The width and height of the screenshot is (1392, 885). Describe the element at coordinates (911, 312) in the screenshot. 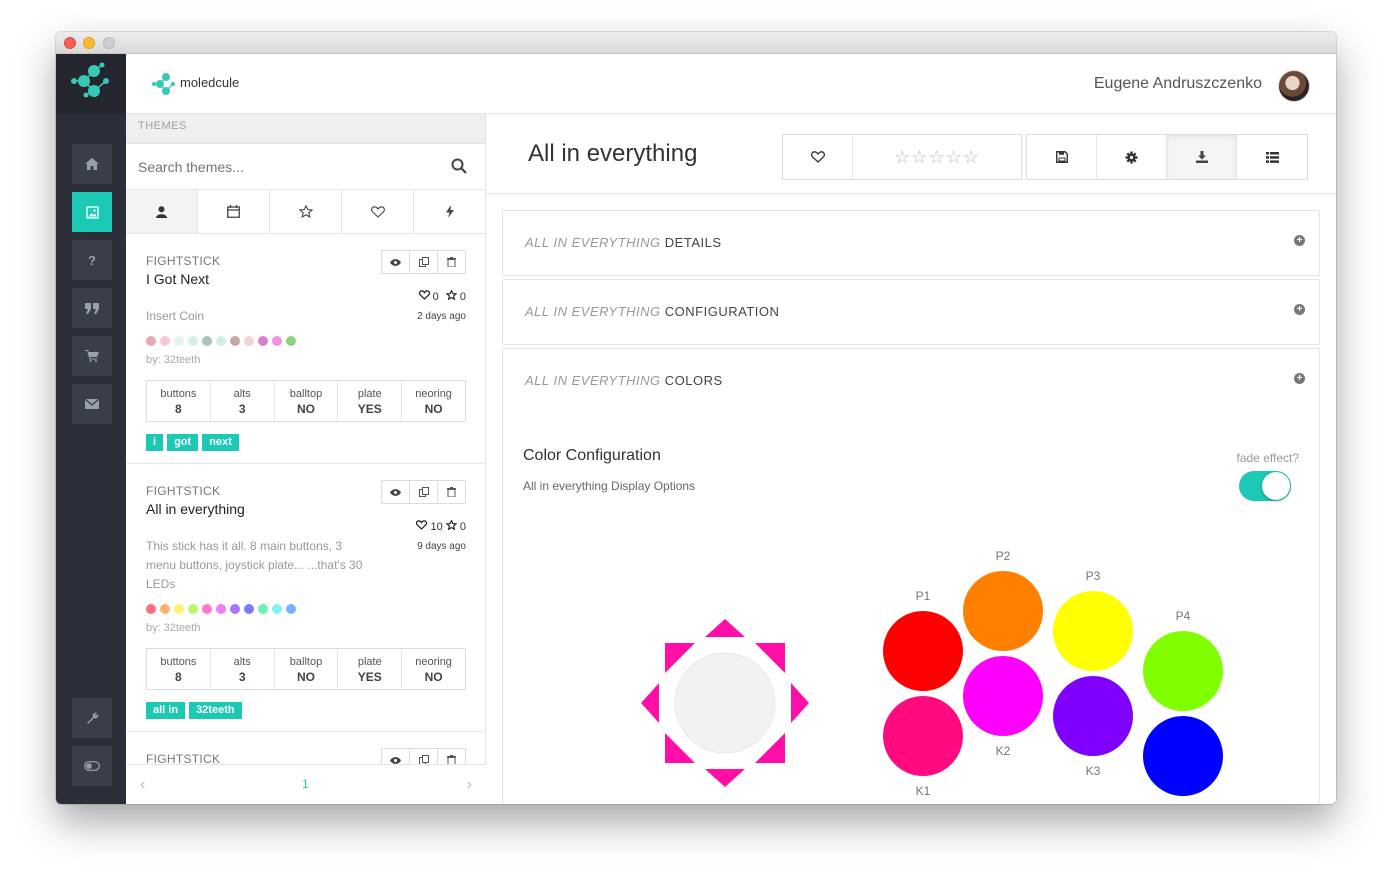

I see `configuration-panel: ALL IN EVERYTHING CONFIGURATION +` at that location.